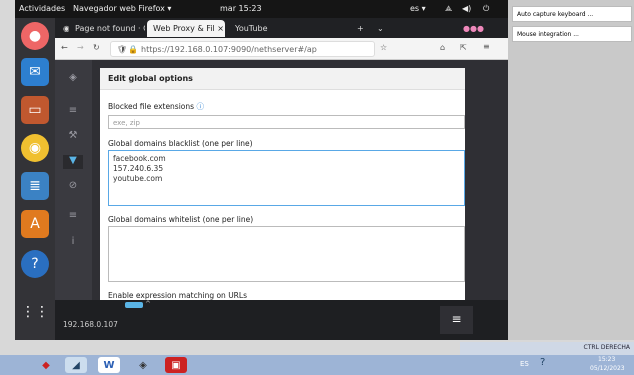 Image resolution: width=634 pixels, height=375 pixels. I want to click on blacklist-textarea: facebook.com 157.240.6.35 youtube.com, so click(286, 178).